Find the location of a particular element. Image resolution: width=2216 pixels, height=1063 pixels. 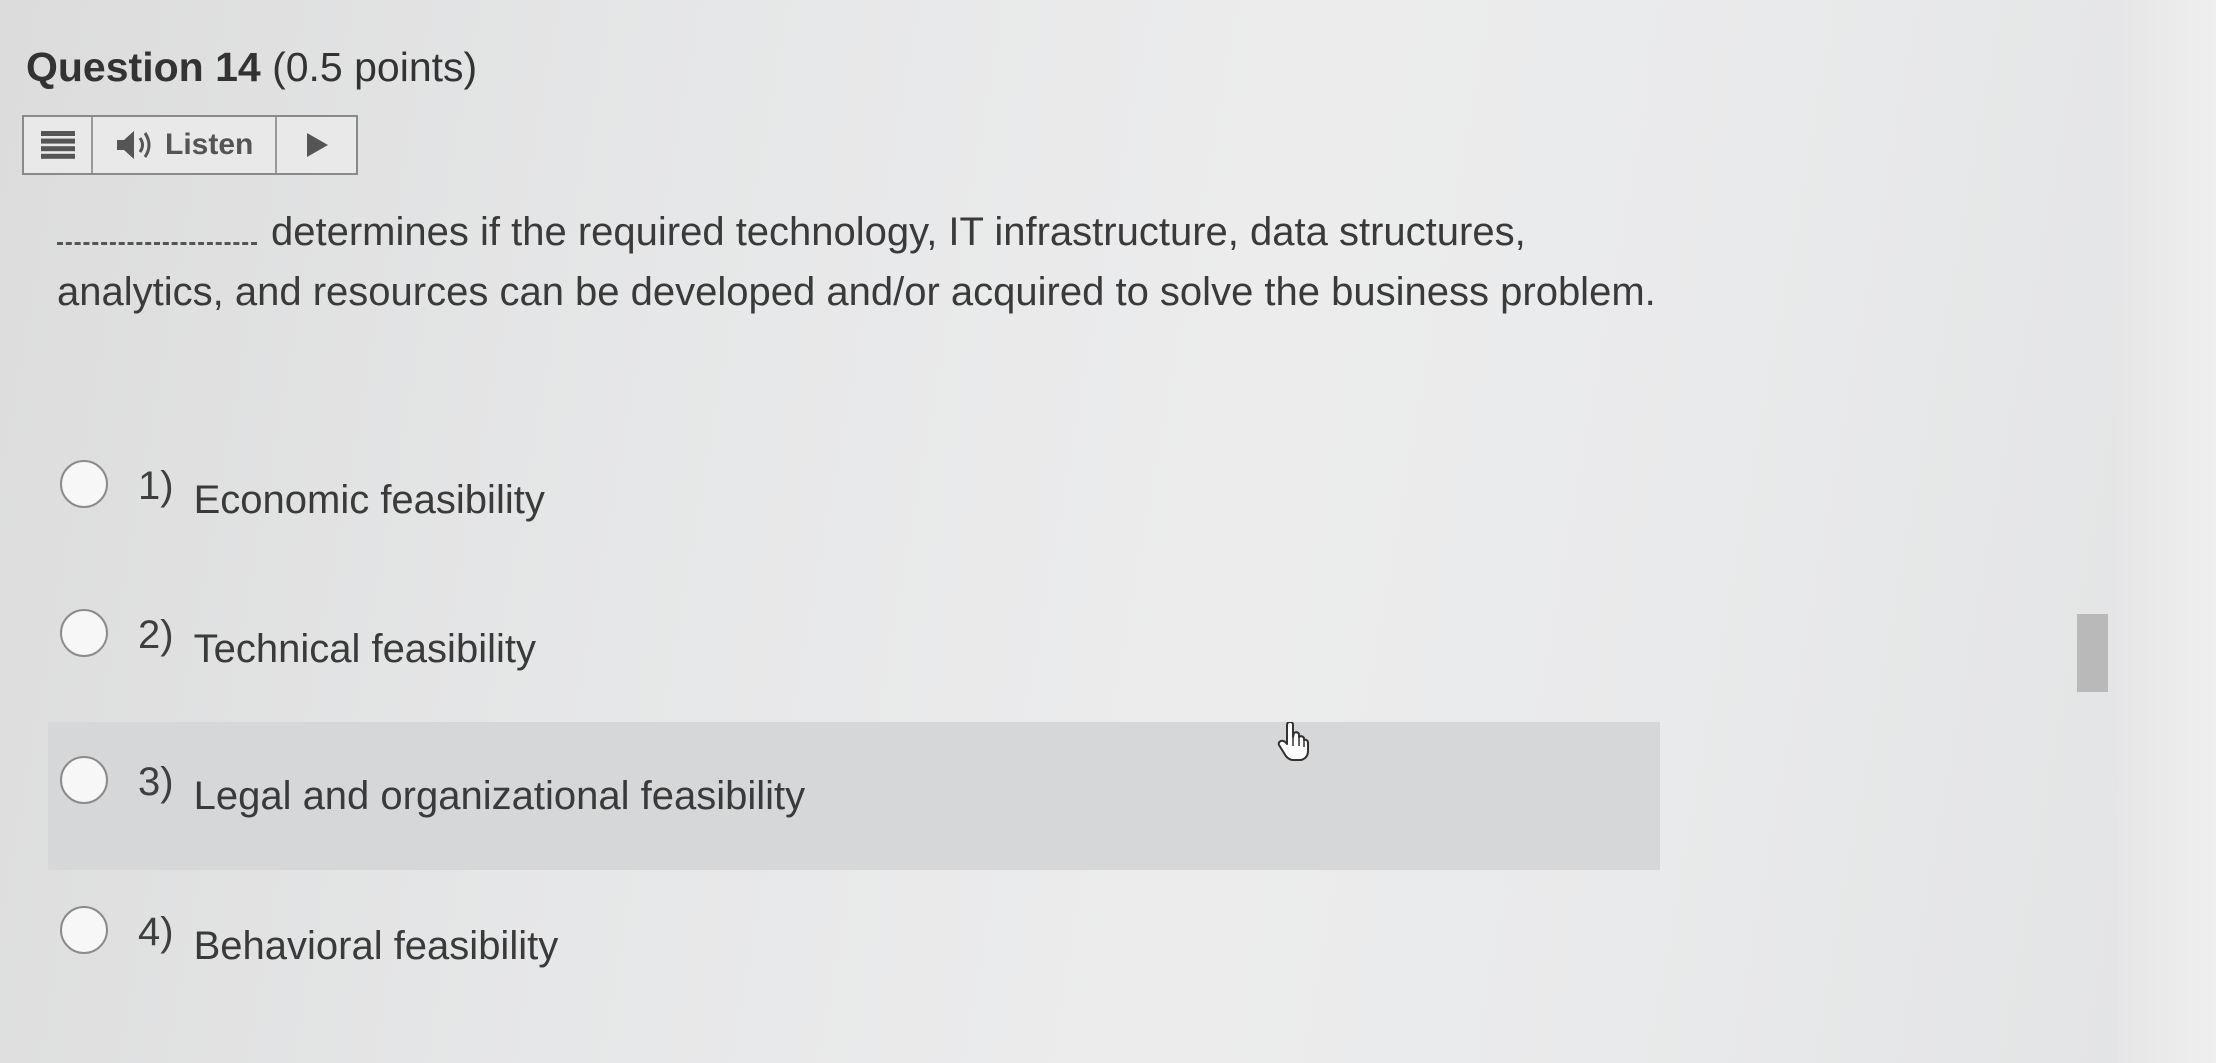

option-1: 1) Economic feasibility is located at coordinates (854, 500).